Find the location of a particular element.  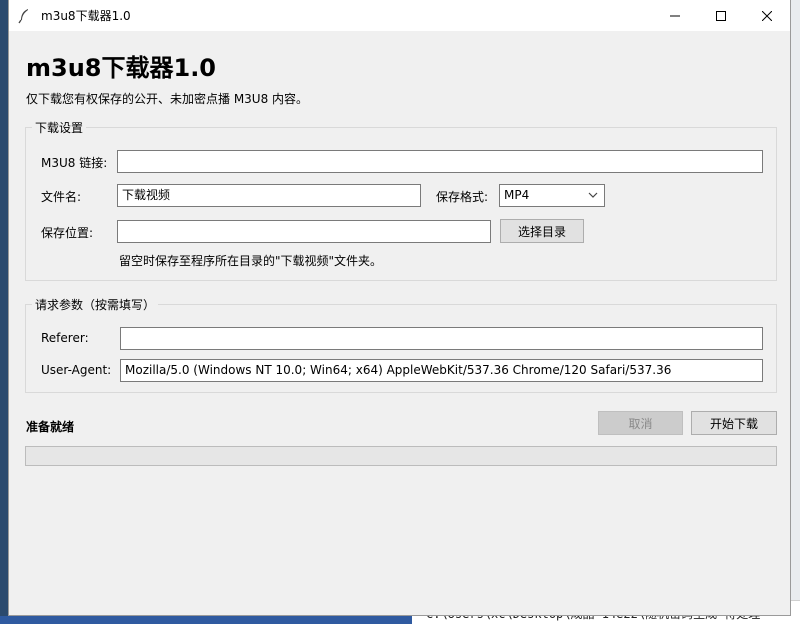

download-settings-label: 下载设置 is located at coordinates (59, 127).